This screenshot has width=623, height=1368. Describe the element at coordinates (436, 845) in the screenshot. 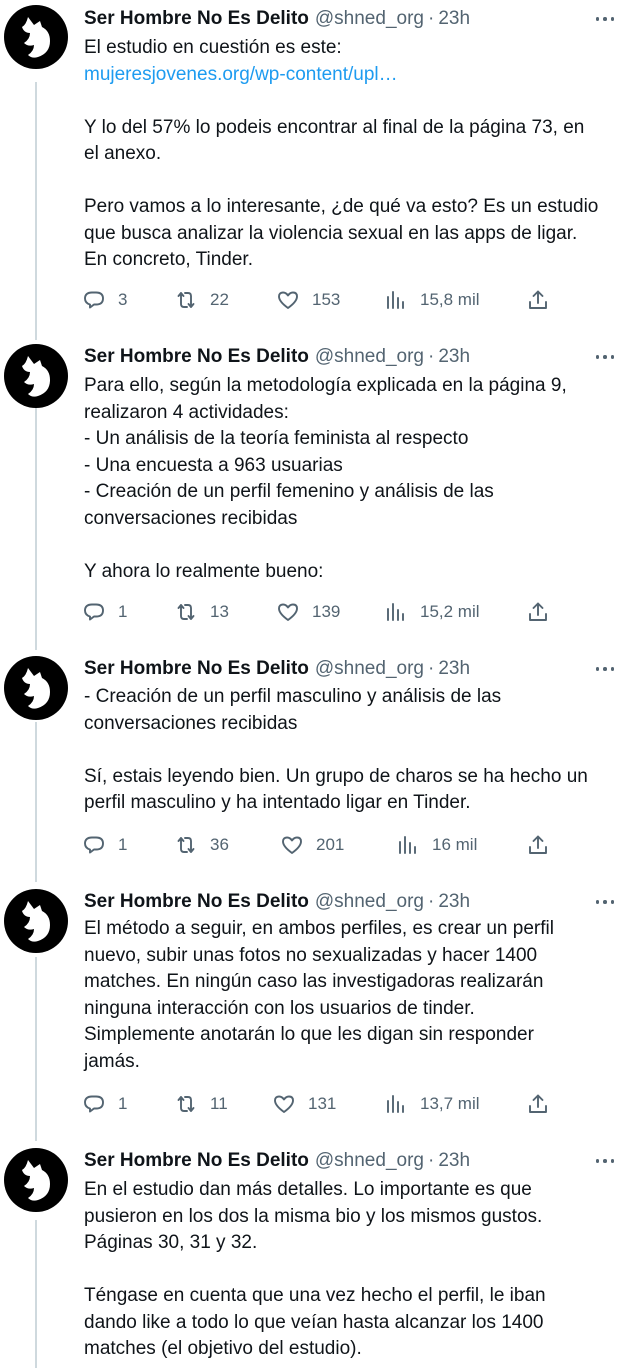

I see `views-button: 16 mil` at that location.